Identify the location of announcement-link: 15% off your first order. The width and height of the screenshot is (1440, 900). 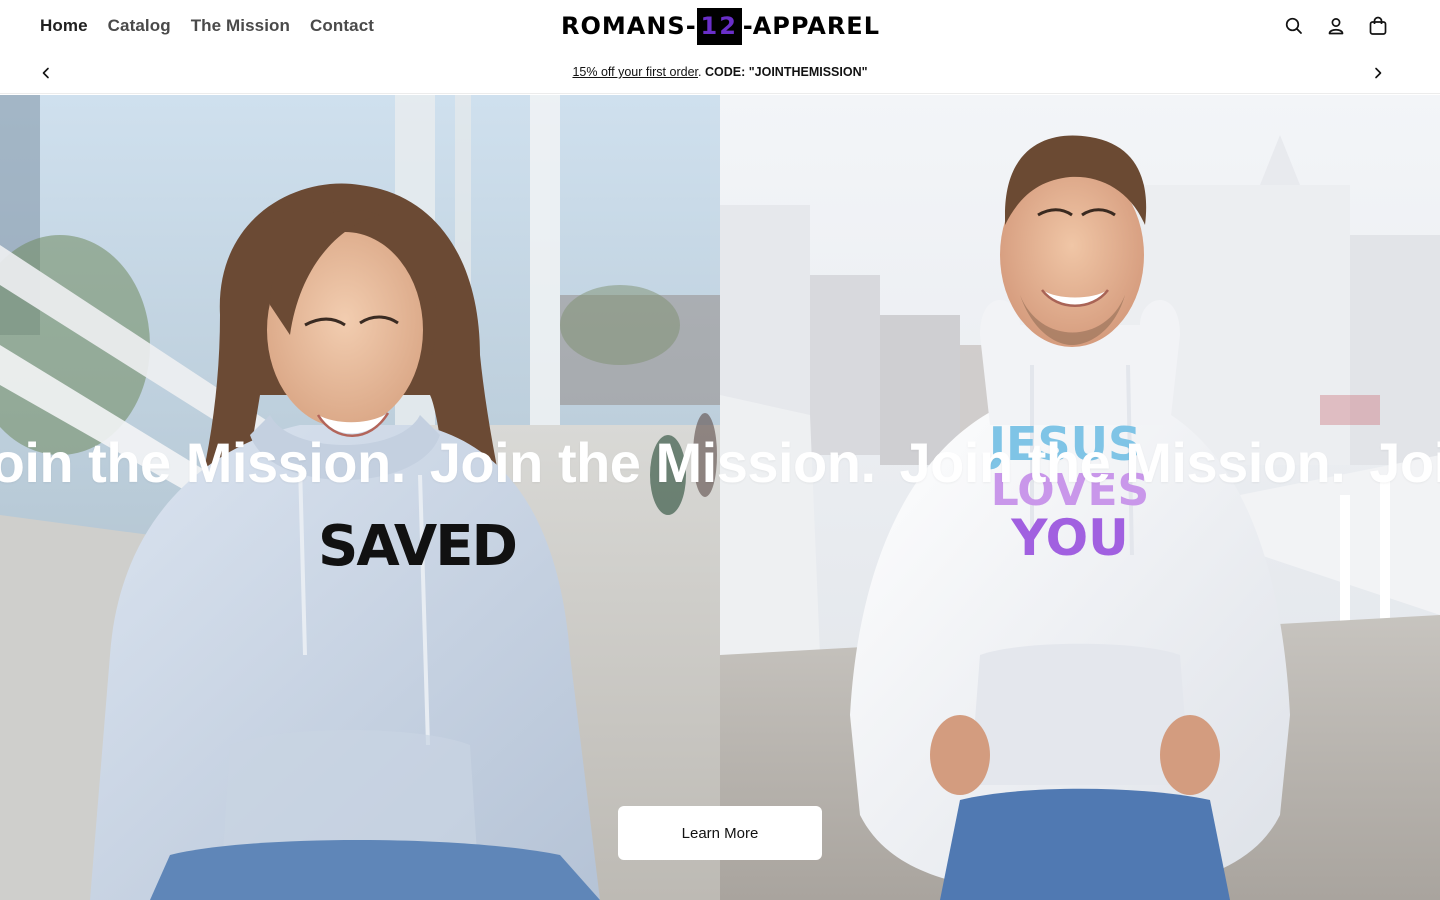
(635, 72).